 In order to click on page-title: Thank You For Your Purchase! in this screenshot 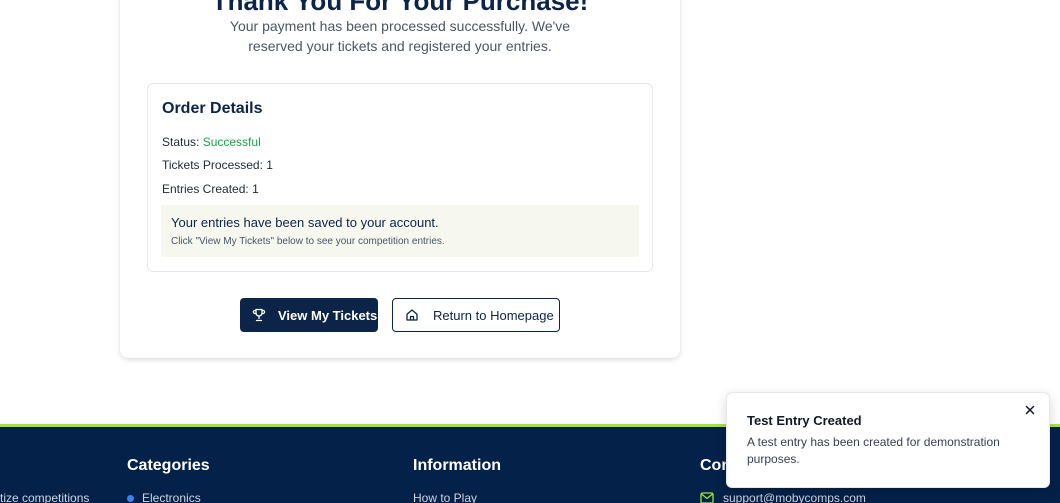, I will do `click(400, 8)`.